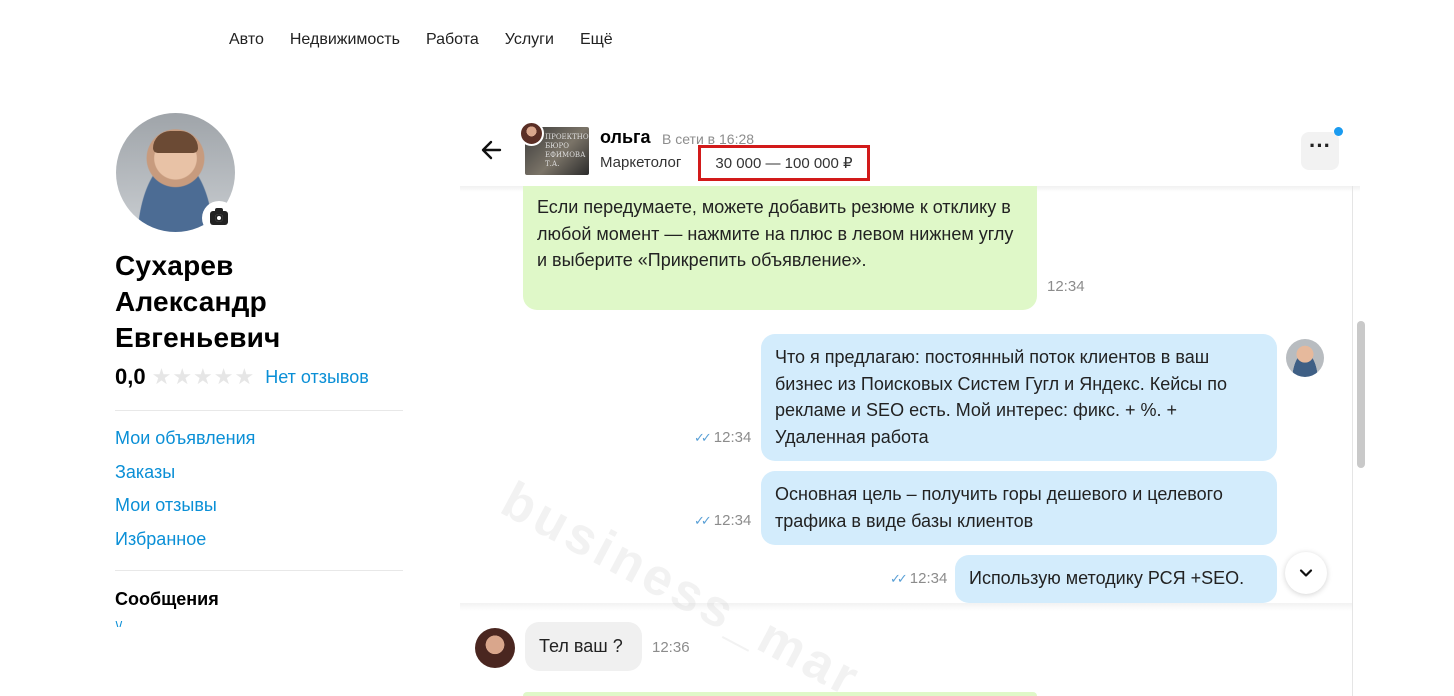  I want to click on notification-dot, so click(1338, 131).